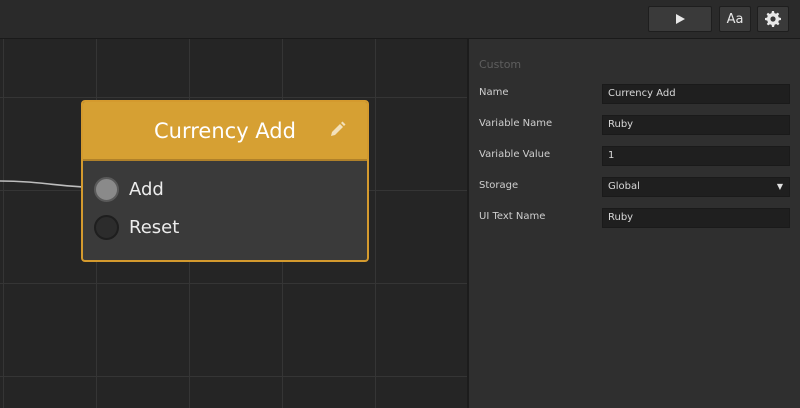 This screenshot has height=408, width=800. Describe the element at coordinates (516, 123) in the screenshot. I see `variable-name-label: Variable Name` at that location.